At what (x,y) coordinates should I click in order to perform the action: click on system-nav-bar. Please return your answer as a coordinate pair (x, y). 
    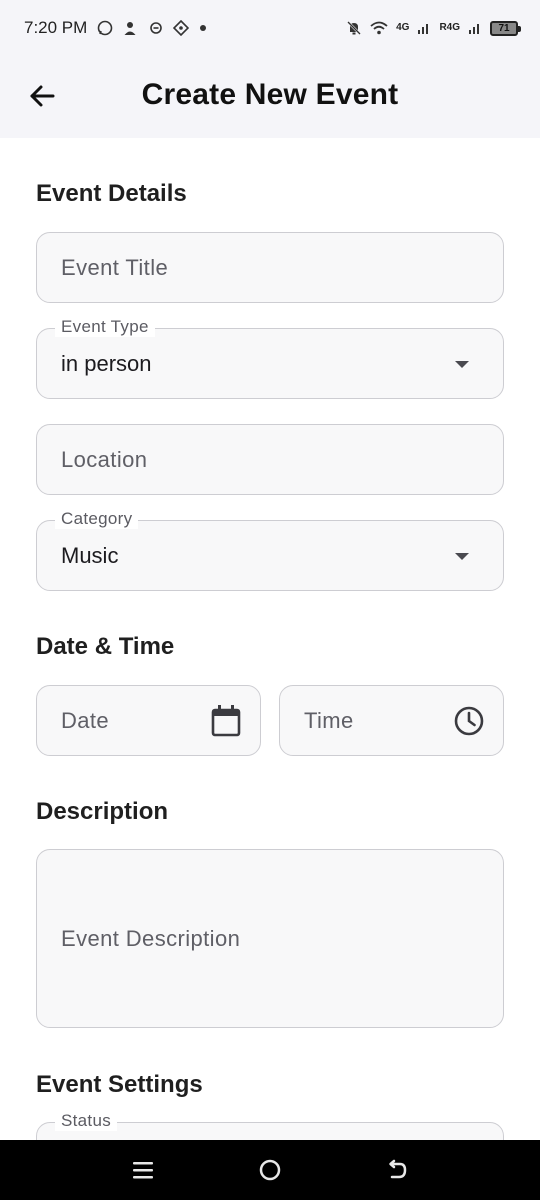
    Looking at the image, I should click on (270, 1170).